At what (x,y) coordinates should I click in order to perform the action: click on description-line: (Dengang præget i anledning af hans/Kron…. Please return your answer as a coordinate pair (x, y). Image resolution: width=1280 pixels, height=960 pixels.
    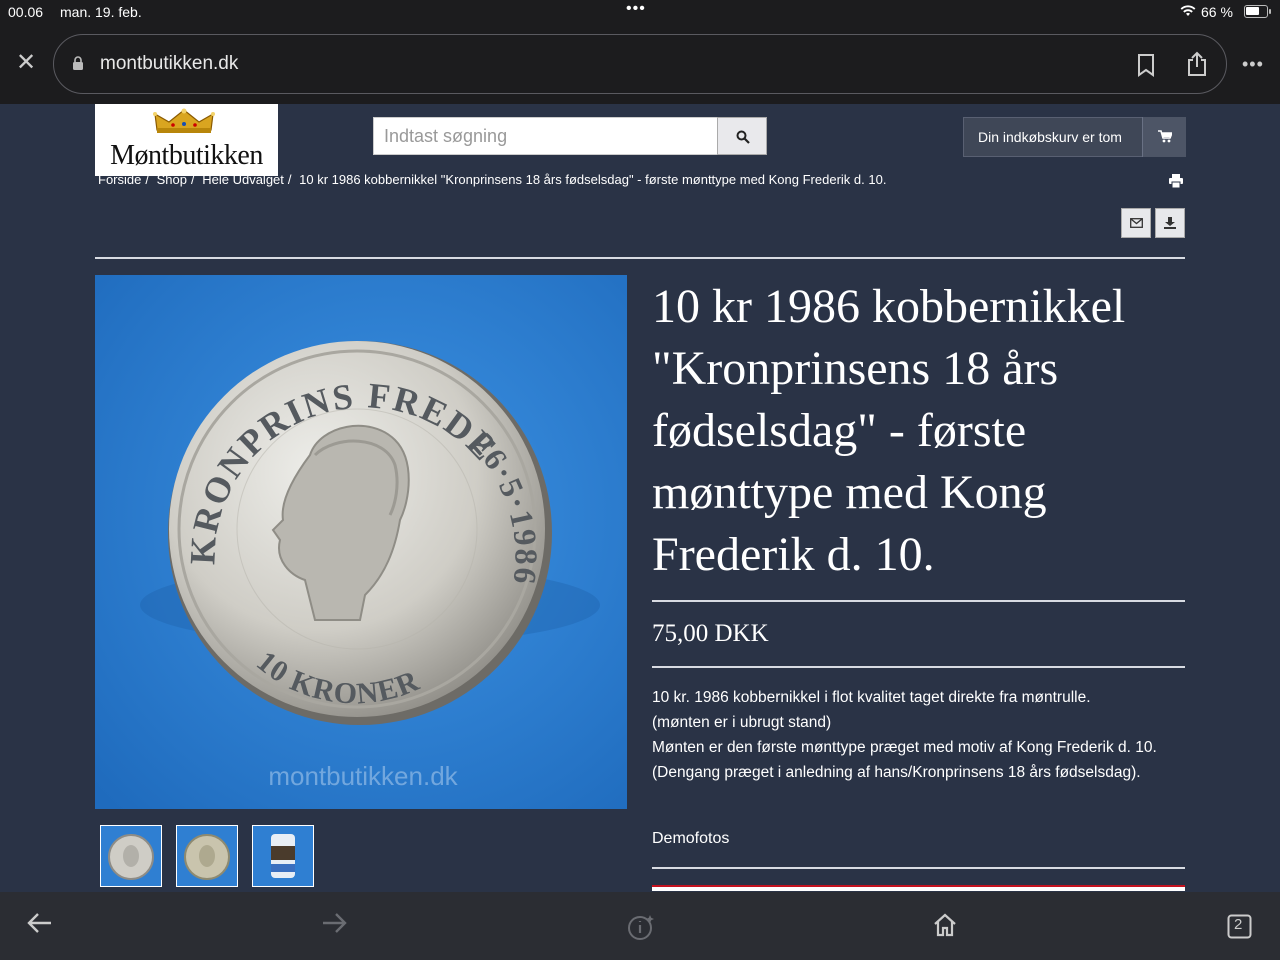
    Looking at the image, I should click on (896, 772).